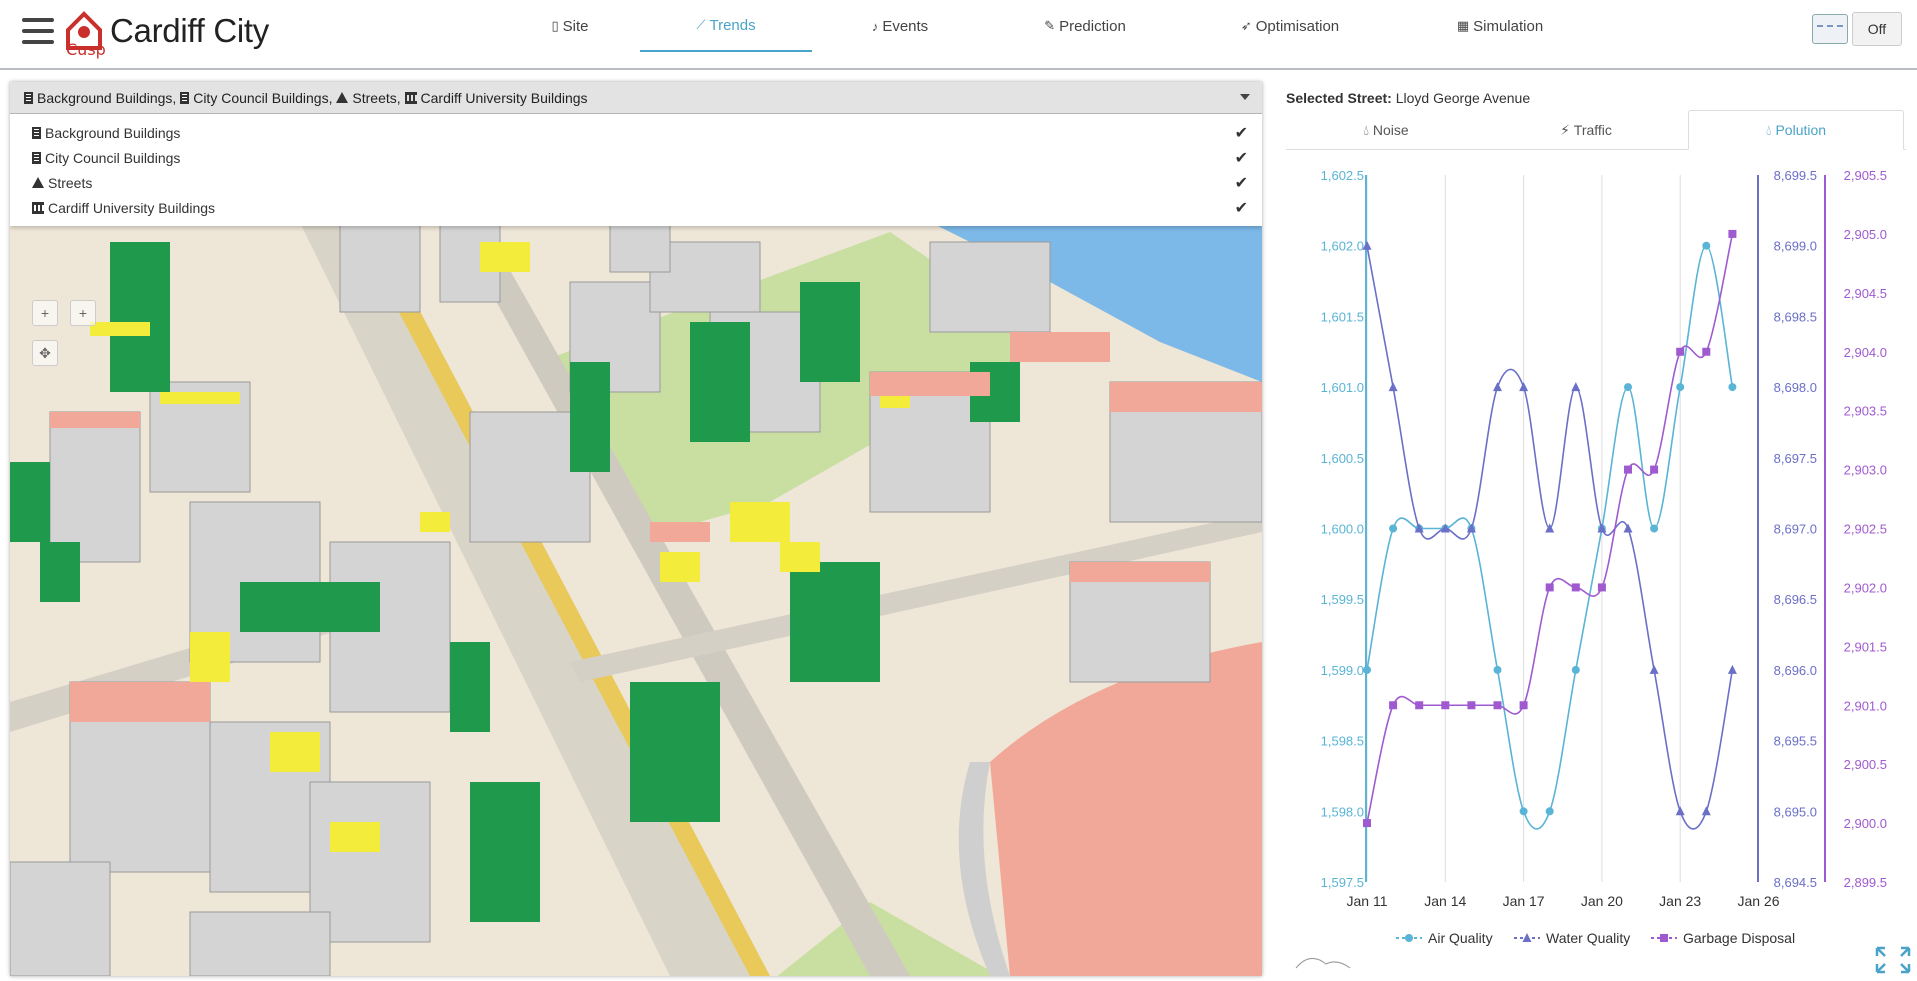 Image resolution: width=1917 pixels, height=981 pixels. I want to click on y-tick-label: 8,698.5, so click(1795, 316).